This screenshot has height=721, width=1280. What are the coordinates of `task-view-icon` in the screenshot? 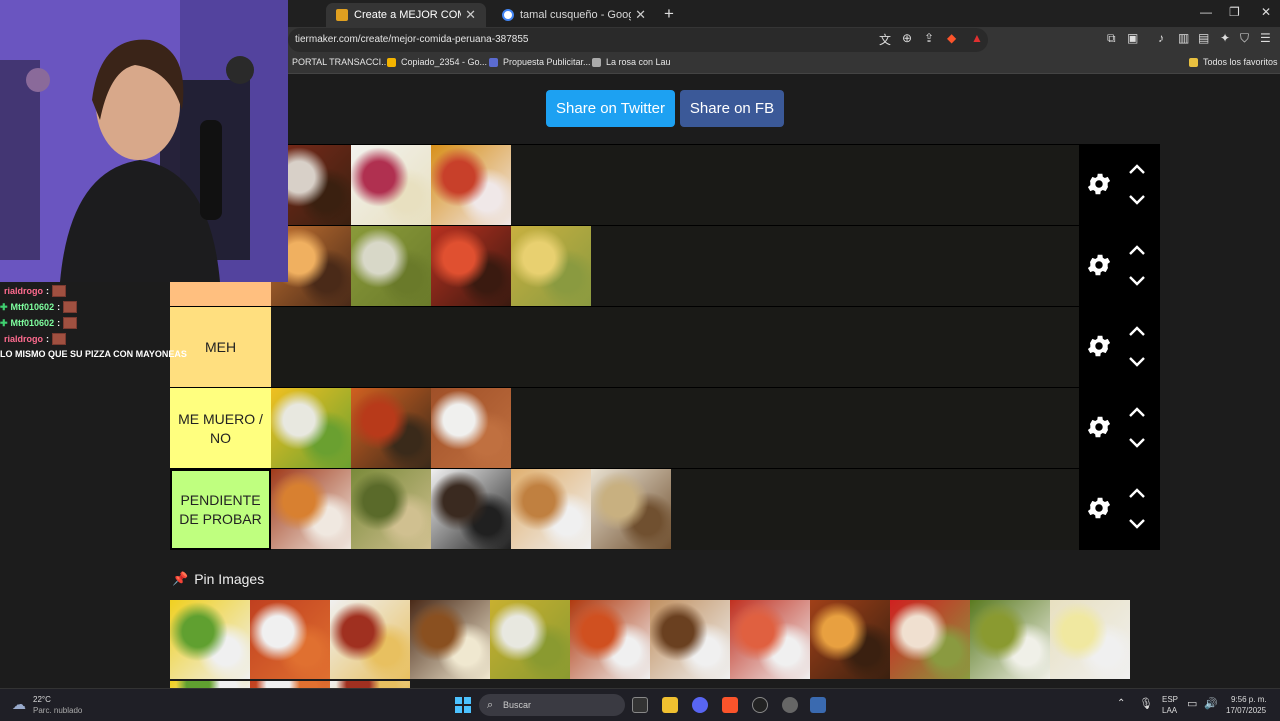 It's located at (640, 705).